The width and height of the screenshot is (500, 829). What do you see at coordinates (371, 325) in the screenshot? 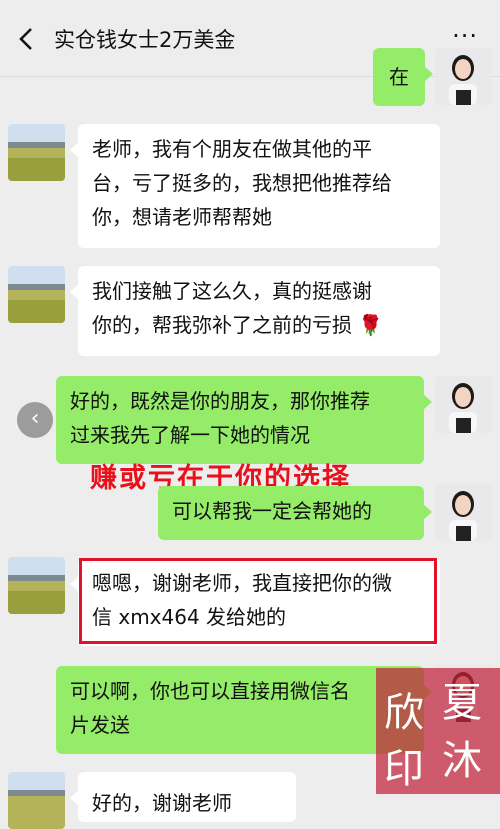
I see `rose-emoji-icon: 🌹` at bounding box center [371, 325].